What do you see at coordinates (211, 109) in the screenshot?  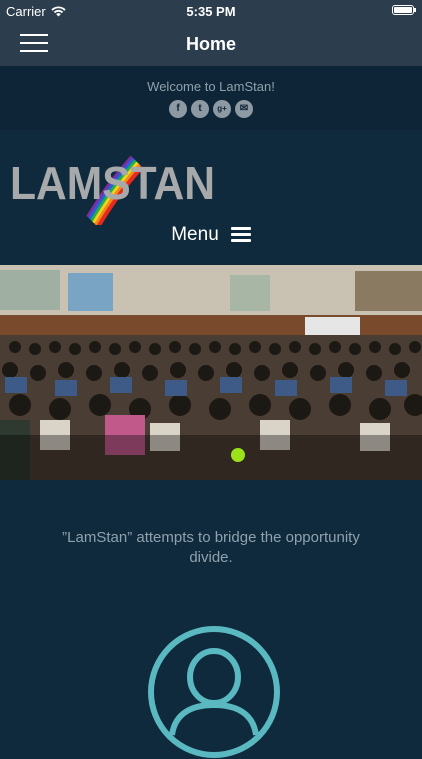 I see `social-links: f t g+ ✉` at bounding box center [211, 109].